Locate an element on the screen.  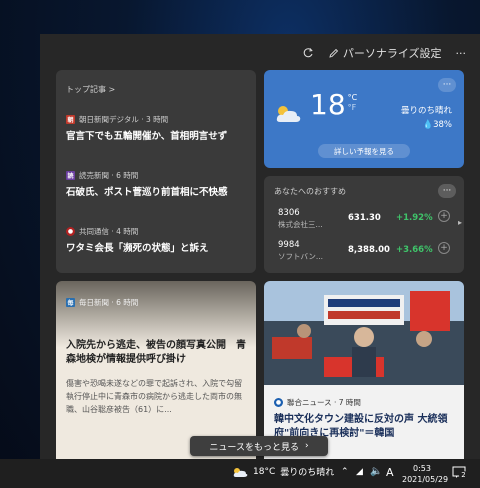
volume-icon: 🔈 is located at coordinates (376, 471).